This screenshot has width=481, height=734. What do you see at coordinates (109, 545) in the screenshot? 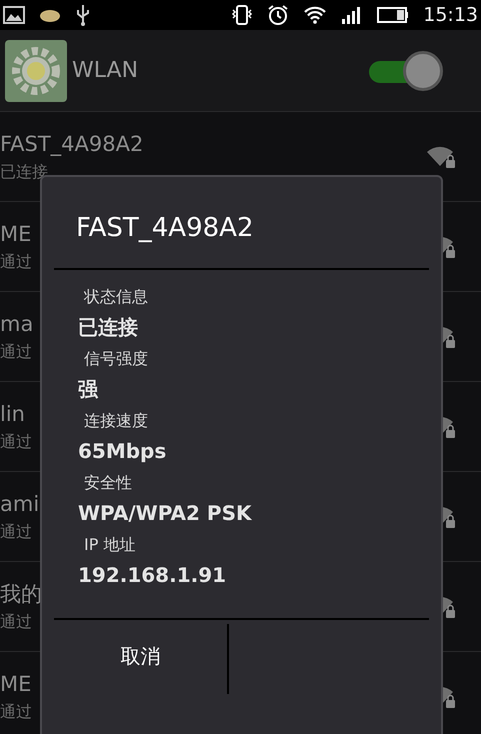
I see `field-label: IP 地址` at bounding box center [109, 545].